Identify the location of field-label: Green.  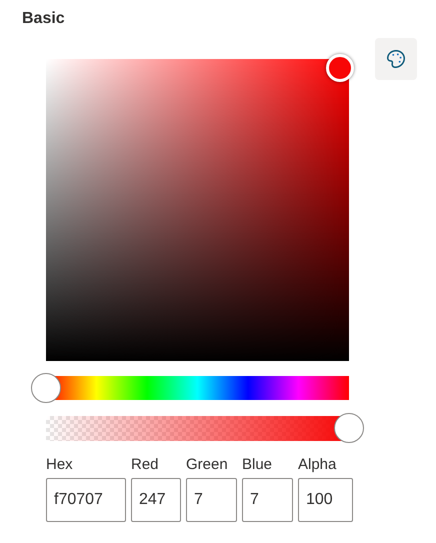
(207, 465).